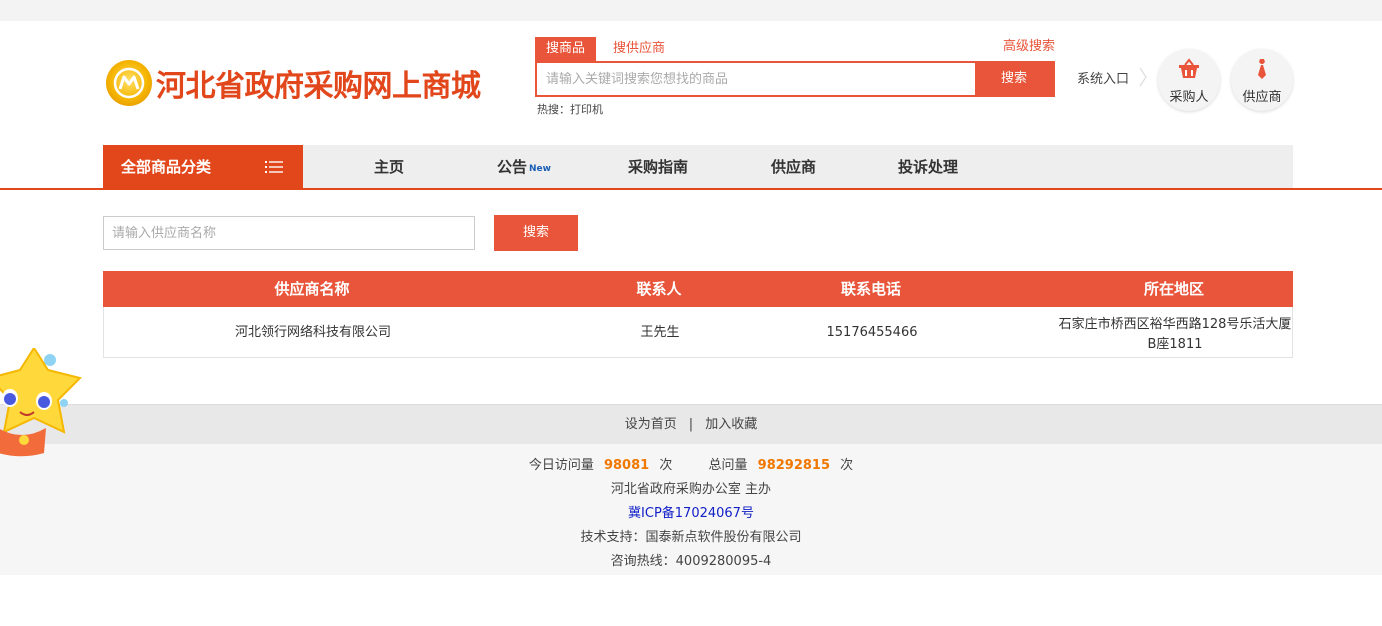  Describe the element at coordinates (389, 167) in the screenshot. I see `nav-home: 主页` at that location.